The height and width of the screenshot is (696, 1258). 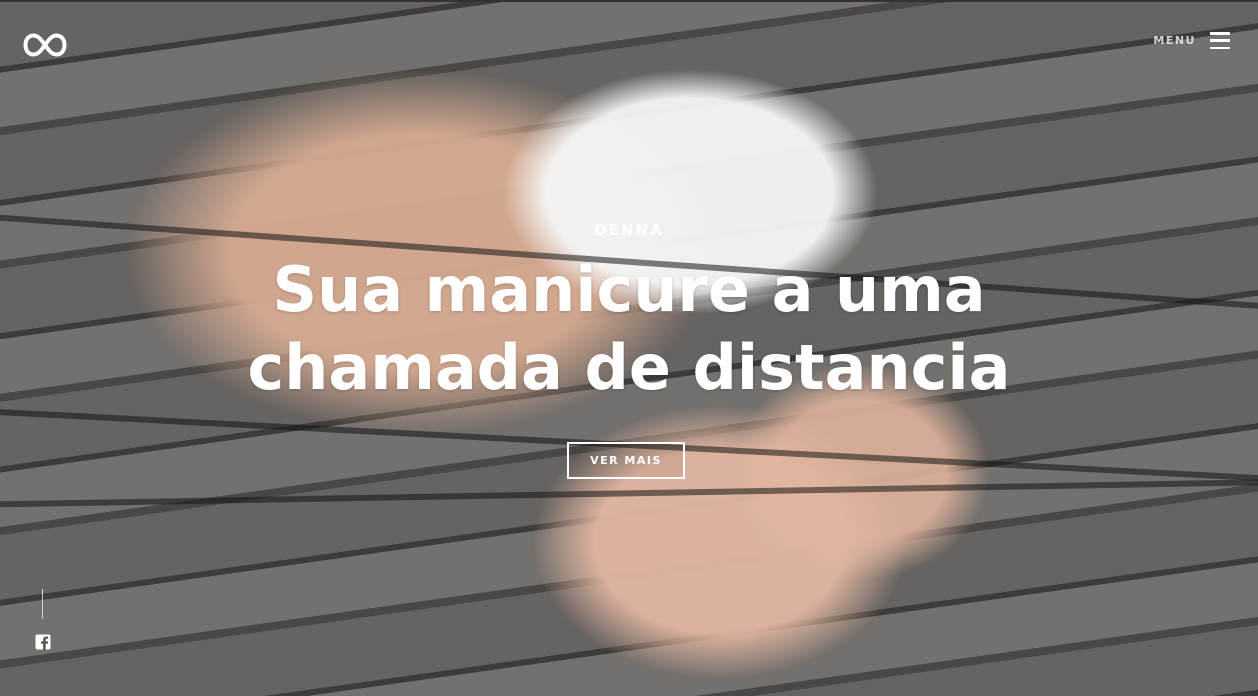 I want to click on ver-mais-button: VER MAIS, so click(x=626, y=460).